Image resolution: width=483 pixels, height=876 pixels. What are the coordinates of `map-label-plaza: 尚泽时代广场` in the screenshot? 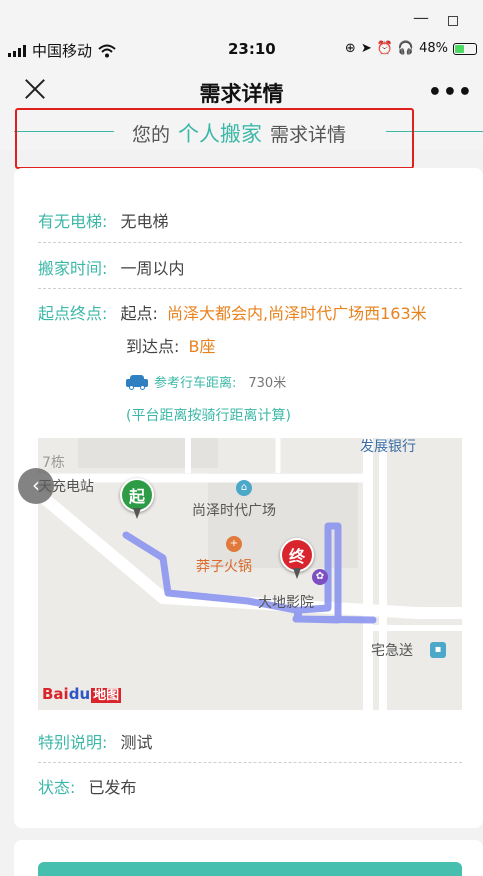 It's located at (234, 511).